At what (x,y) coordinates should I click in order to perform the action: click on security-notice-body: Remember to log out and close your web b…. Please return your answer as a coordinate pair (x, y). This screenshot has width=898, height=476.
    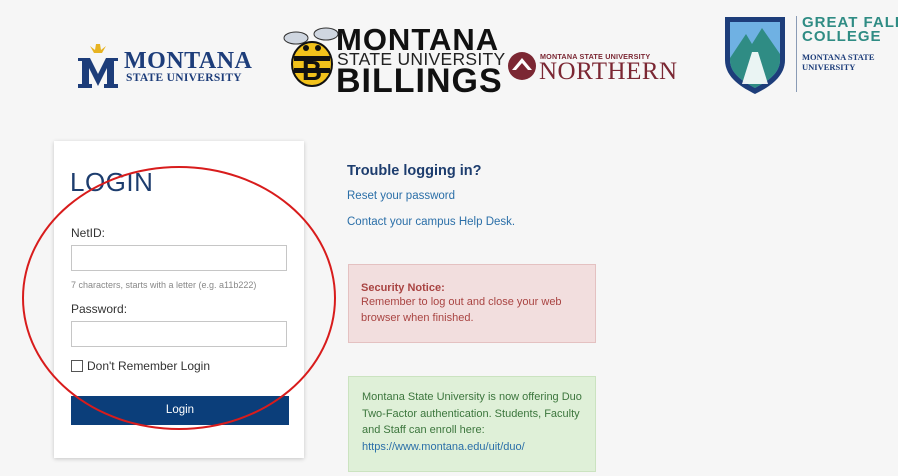
    Looking at the image, I should click on (461, 310).